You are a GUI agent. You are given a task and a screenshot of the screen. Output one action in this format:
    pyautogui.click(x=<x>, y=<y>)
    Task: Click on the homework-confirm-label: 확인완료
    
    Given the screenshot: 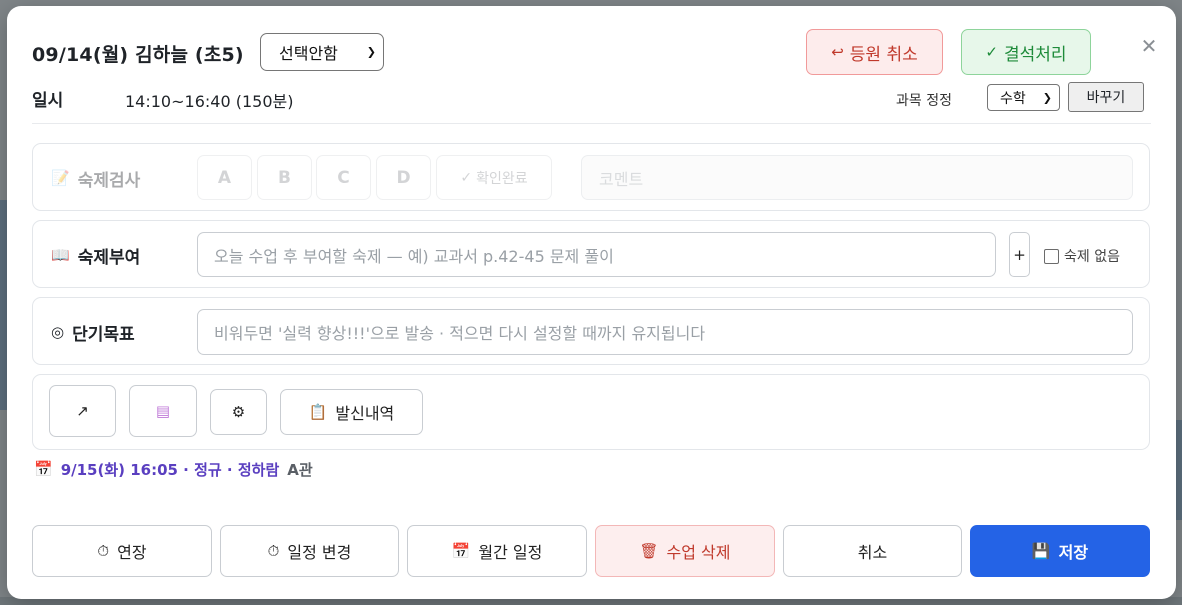 What is the action you would take?
    pyautogui.click(x=502, y=178)
    